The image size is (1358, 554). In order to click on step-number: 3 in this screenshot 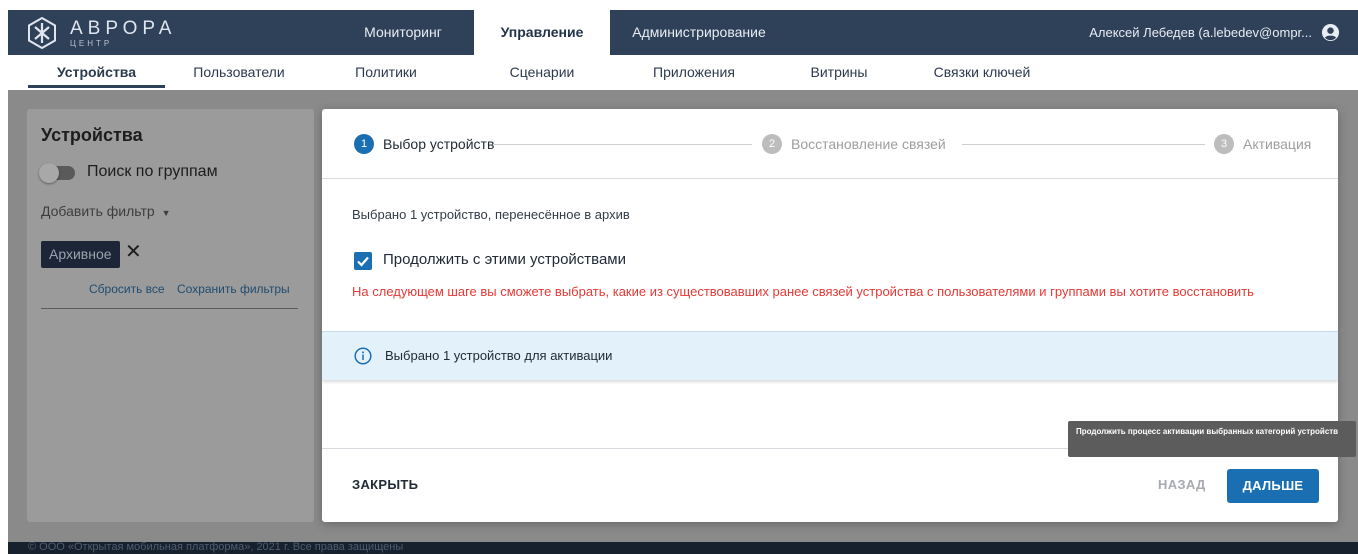, I will do `click(1224, 144)`.